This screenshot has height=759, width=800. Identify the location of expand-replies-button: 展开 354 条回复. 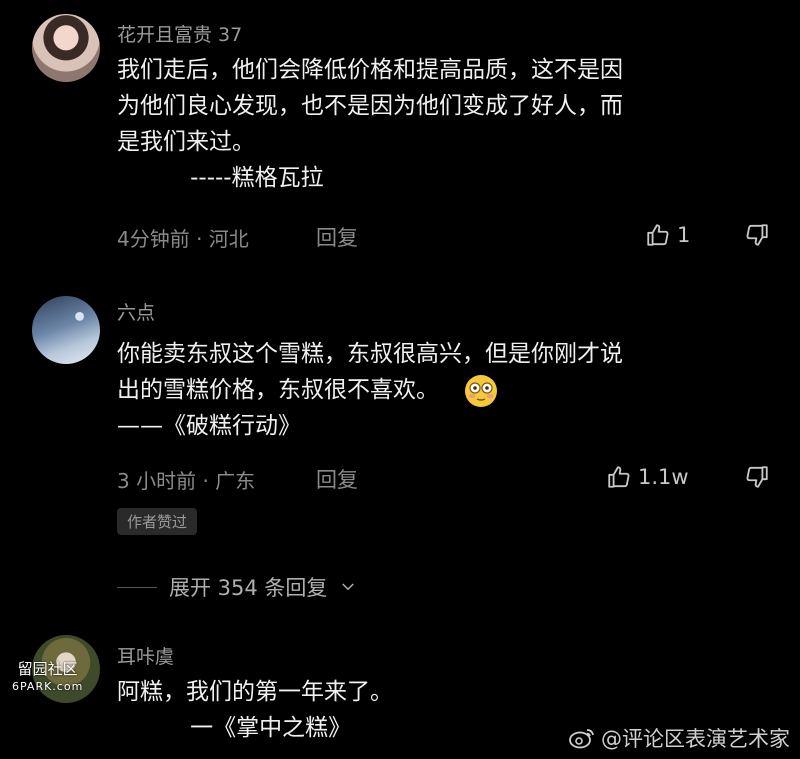
(237, 587).